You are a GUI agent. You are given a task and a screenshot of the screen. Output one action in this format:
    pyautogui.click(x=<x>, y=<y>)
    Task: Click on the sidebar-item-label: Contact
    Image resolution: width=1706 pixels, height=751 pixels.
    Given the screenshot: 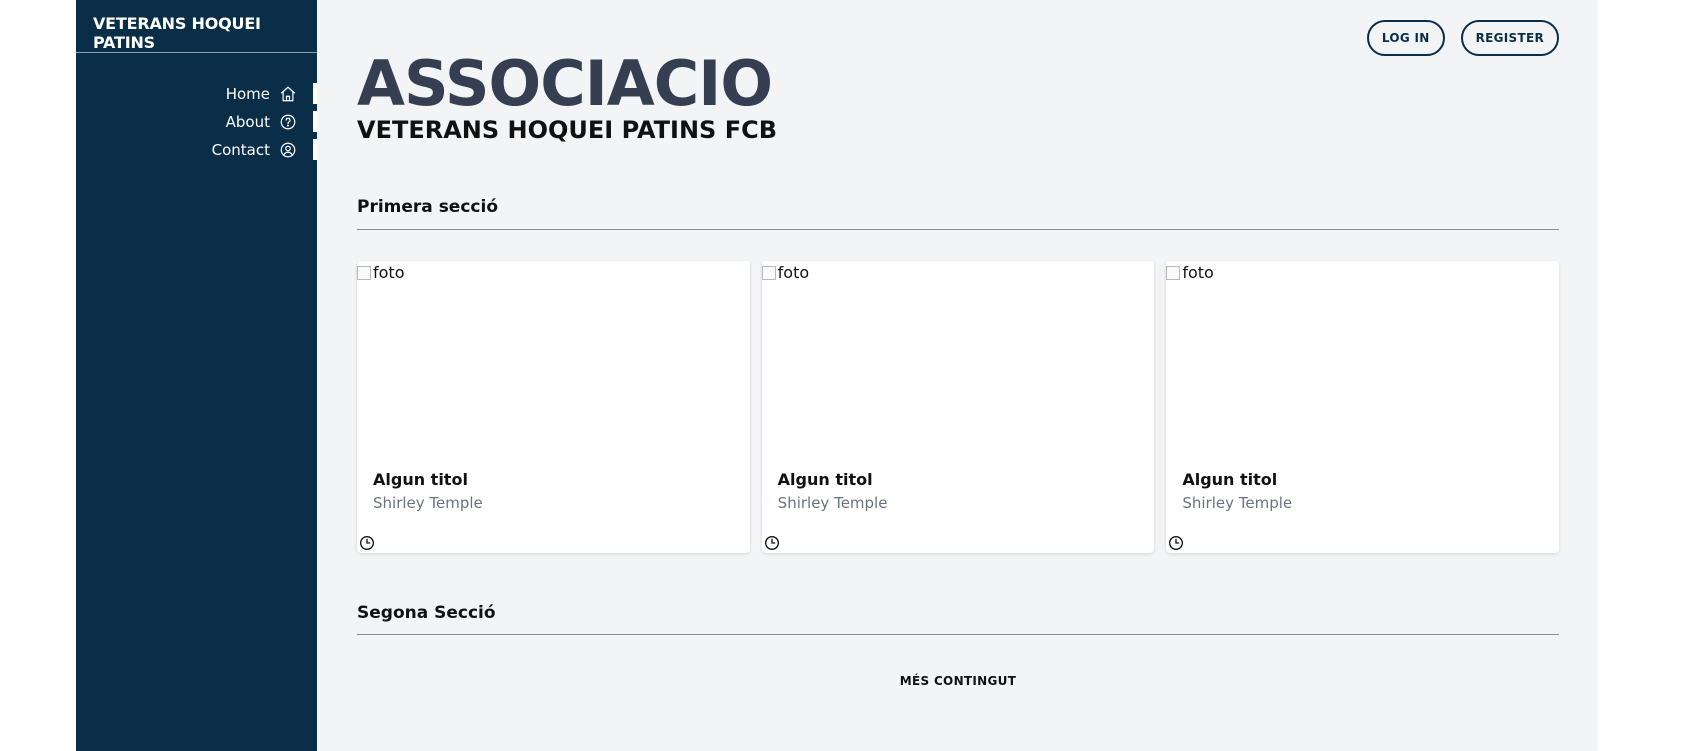 What is the action you would take?
    pyautogui.click(x=240, y=150)
    